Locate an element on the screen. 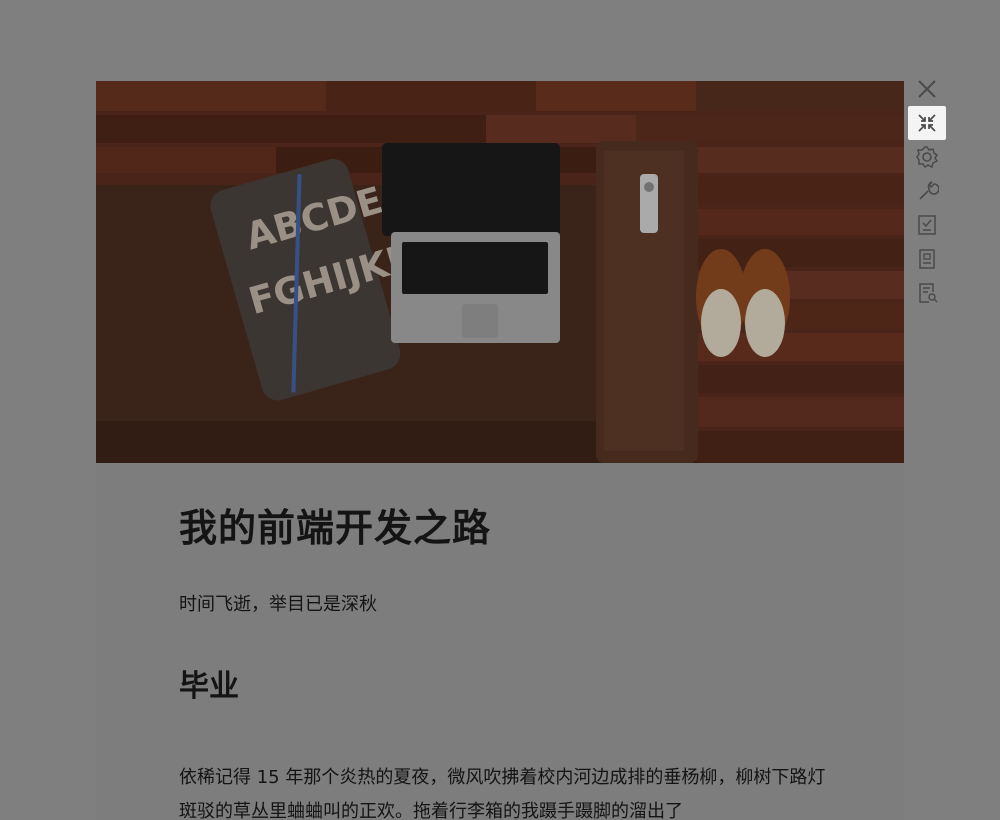  gear-icon is located at coordinates (927, 157).